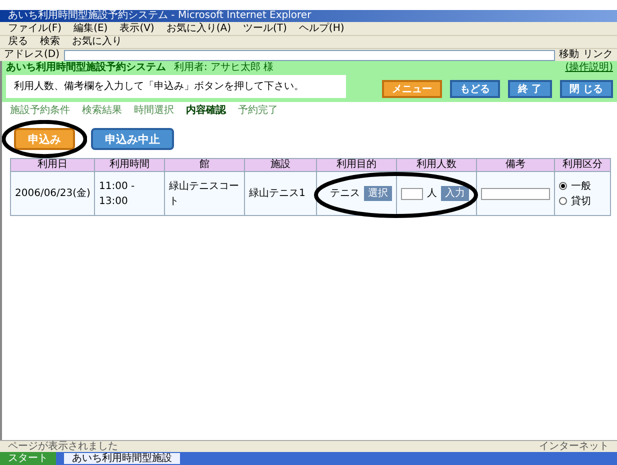 This screenshot has height=465, width=617. What do you see at coordinates (32, 55) in the screenshot?
I see `address-label: アドレス(D)` at bounding box center [32, 55].